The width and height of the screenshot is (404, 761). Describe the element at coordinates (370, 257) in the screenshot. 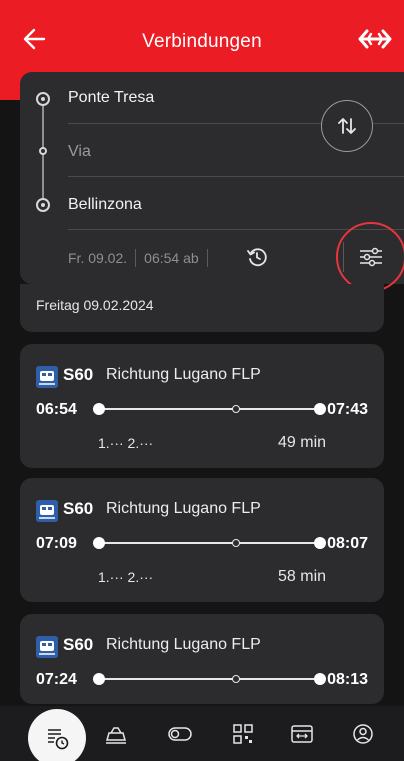

I see `filter-highlight` at that location.